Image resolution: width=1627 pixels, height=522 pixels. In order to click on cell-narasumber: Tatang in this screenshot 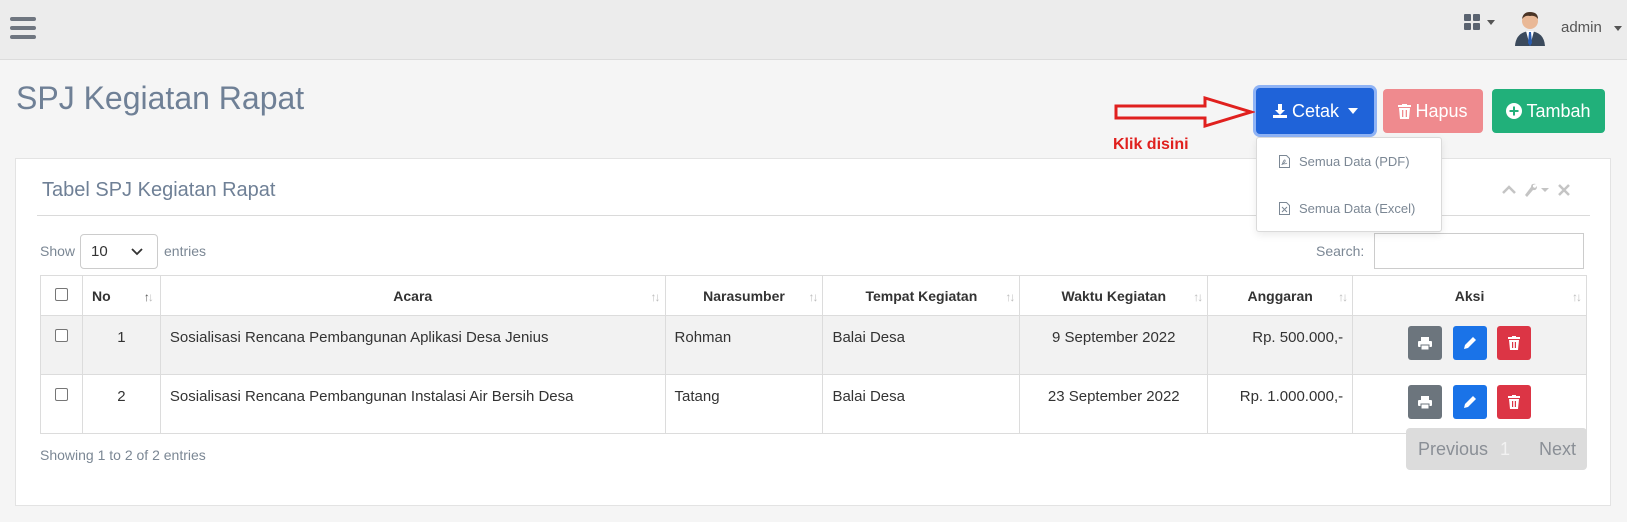, I will do `click(744, 404)`.